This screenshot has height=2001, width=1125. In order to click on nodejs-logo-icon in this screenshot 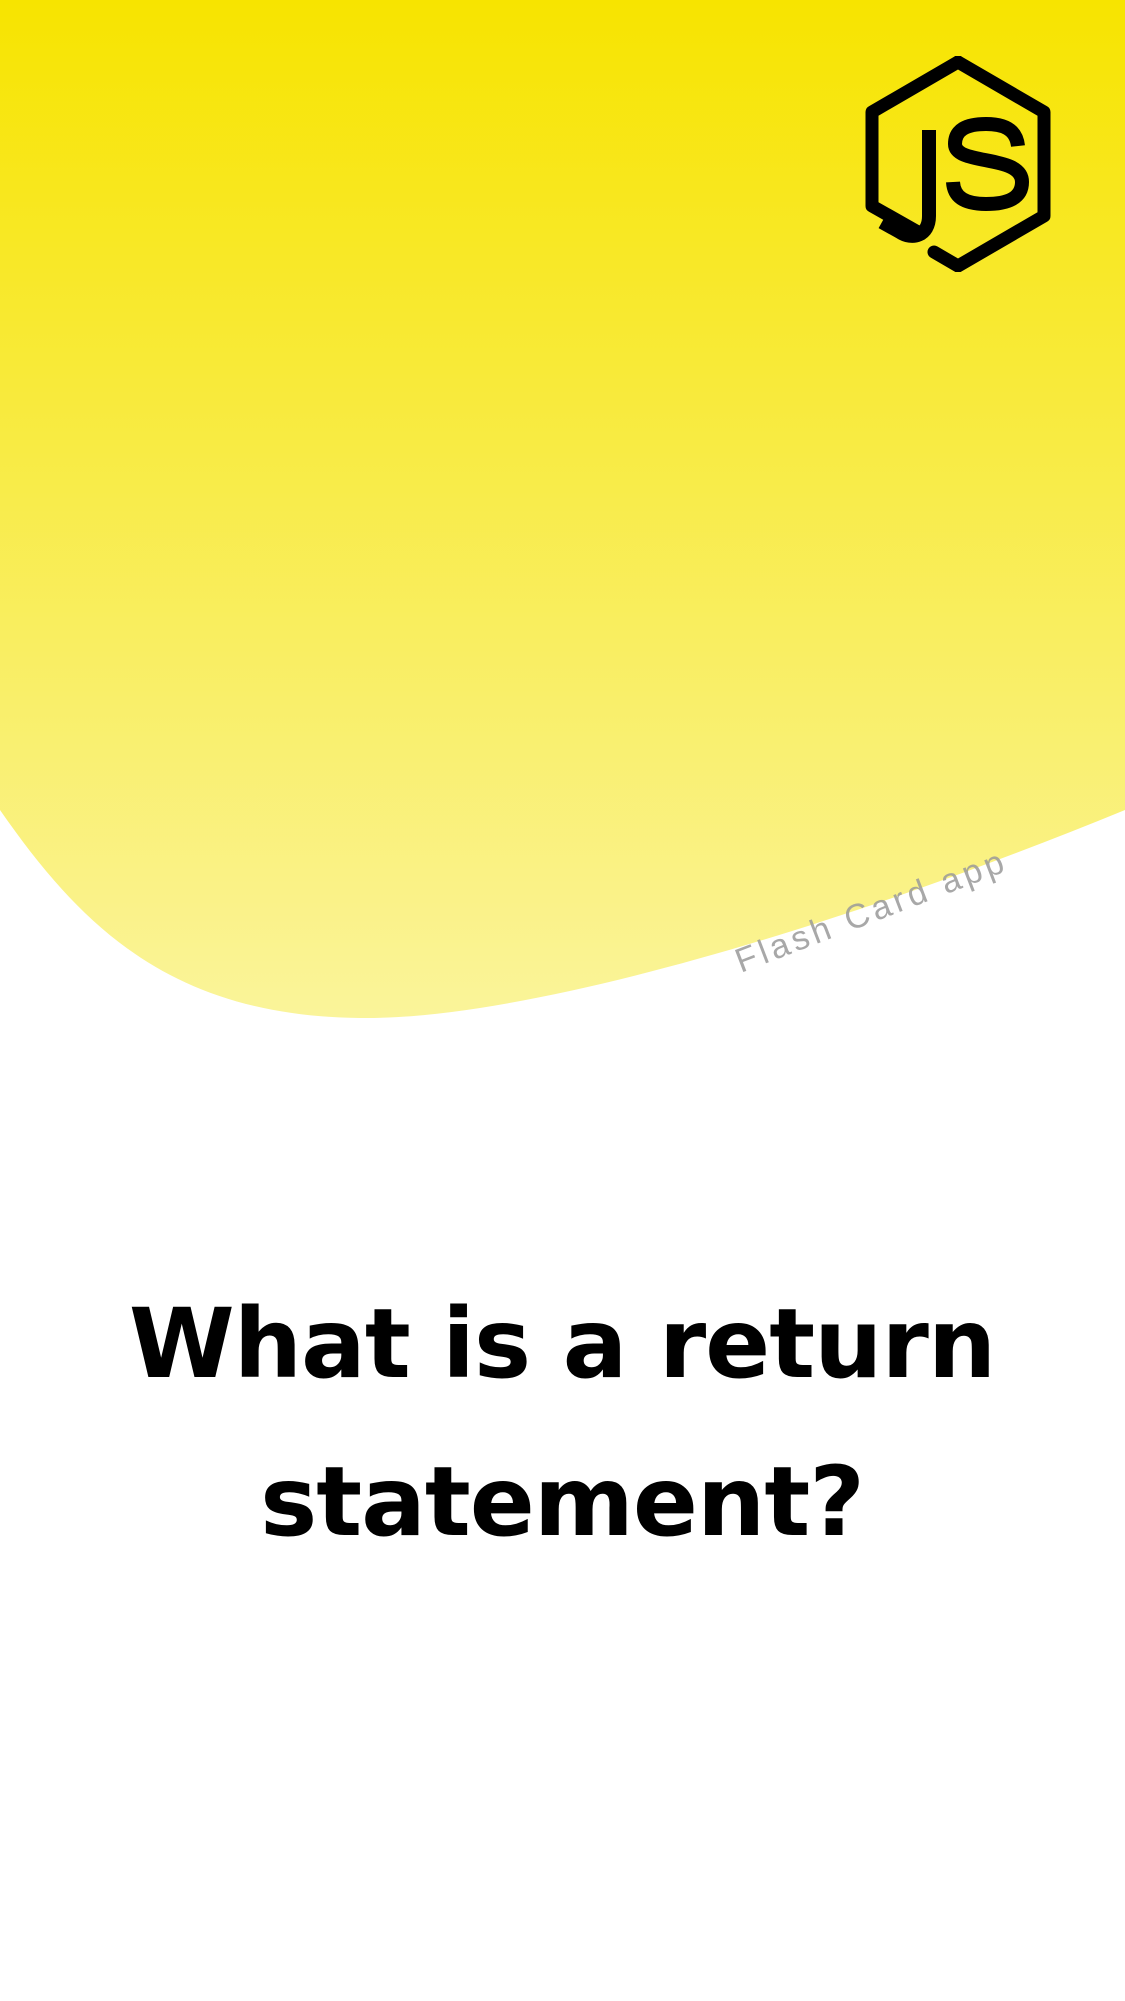, I will do `click(958, 164)`.